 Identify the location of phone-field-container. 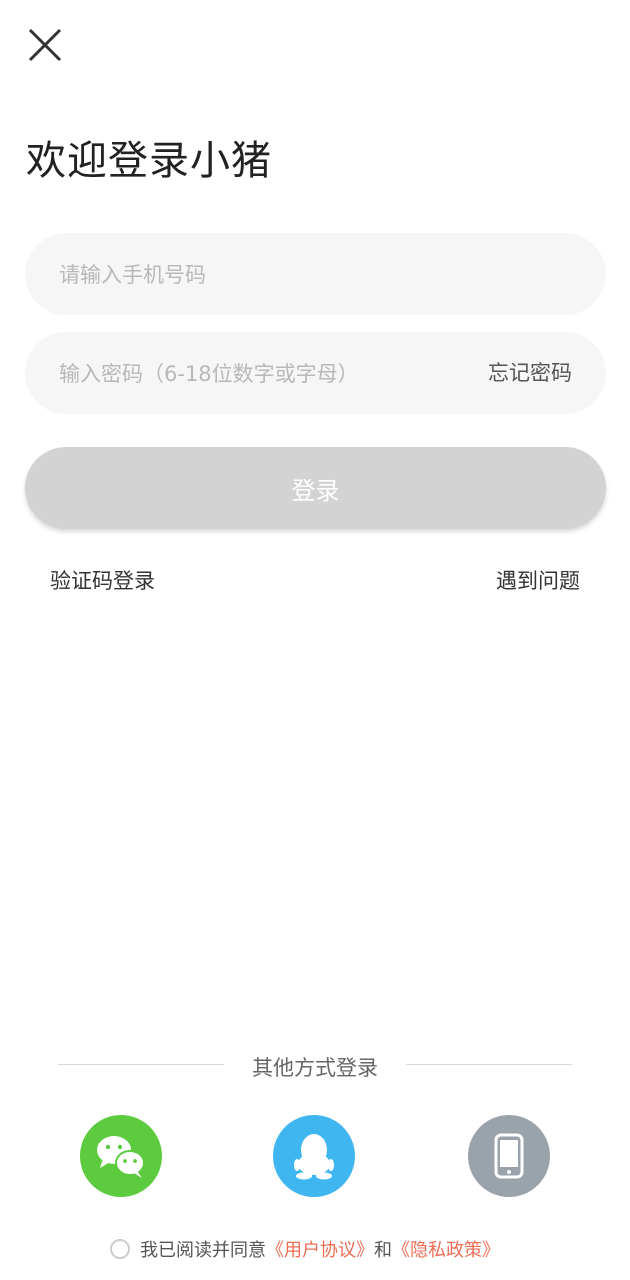
(315, 275).